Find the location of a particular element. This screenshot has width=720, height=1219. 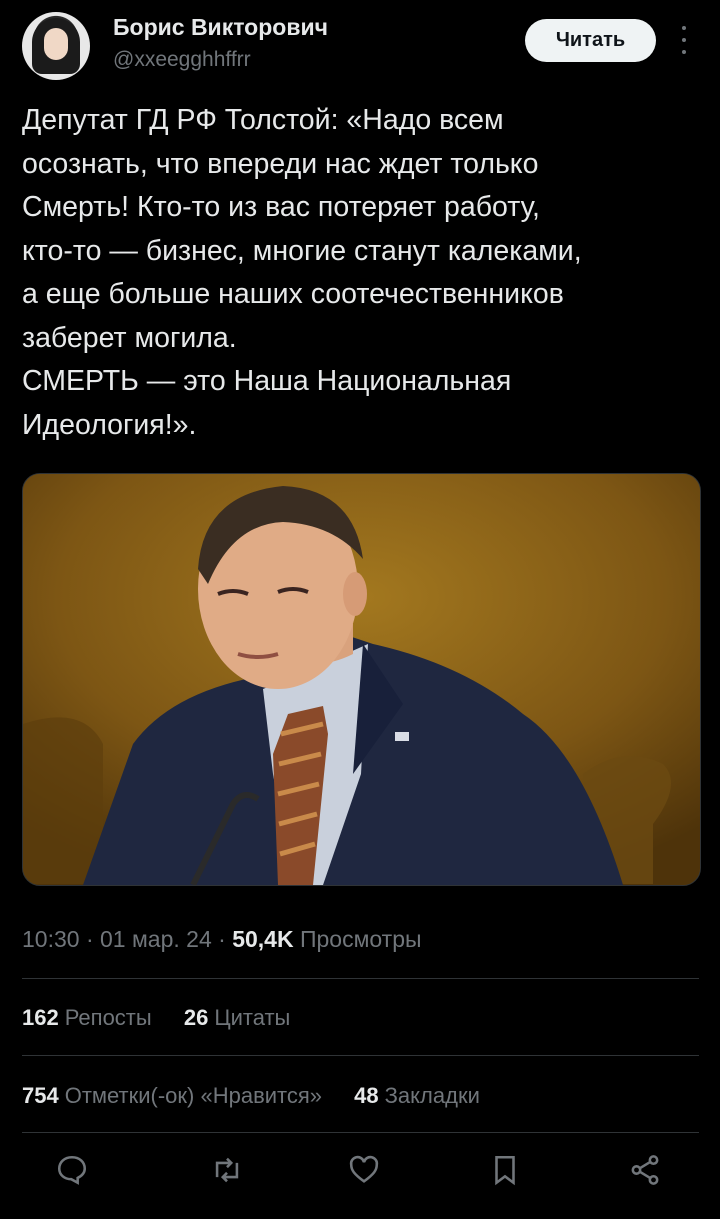

tweet-date: 01 мар. 24 is located at coordinates (156, 939).